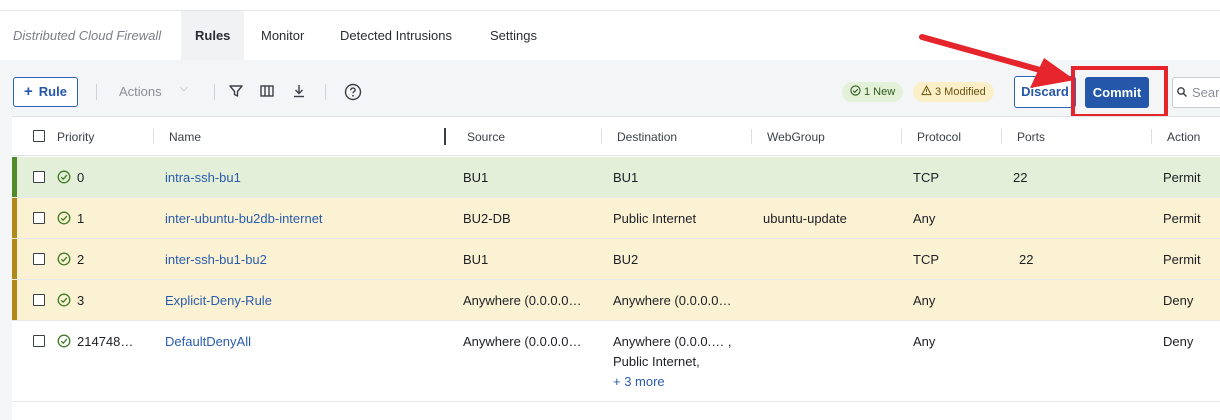 This screenshot has height=420, width=1220. I want to click on priority-cell: 0, so click(81, 177).